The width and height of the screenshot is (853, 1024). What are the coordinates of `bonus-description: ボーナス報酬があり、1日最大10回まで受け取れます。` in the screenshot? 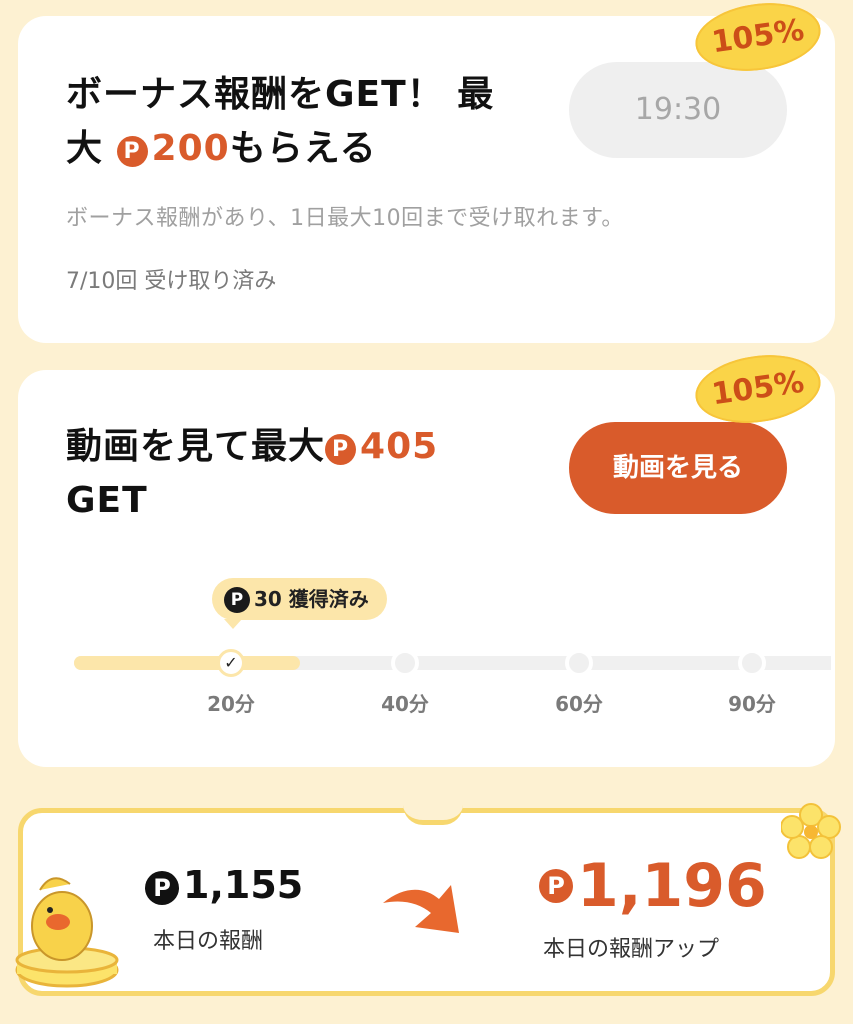 It's located at (345, 218).